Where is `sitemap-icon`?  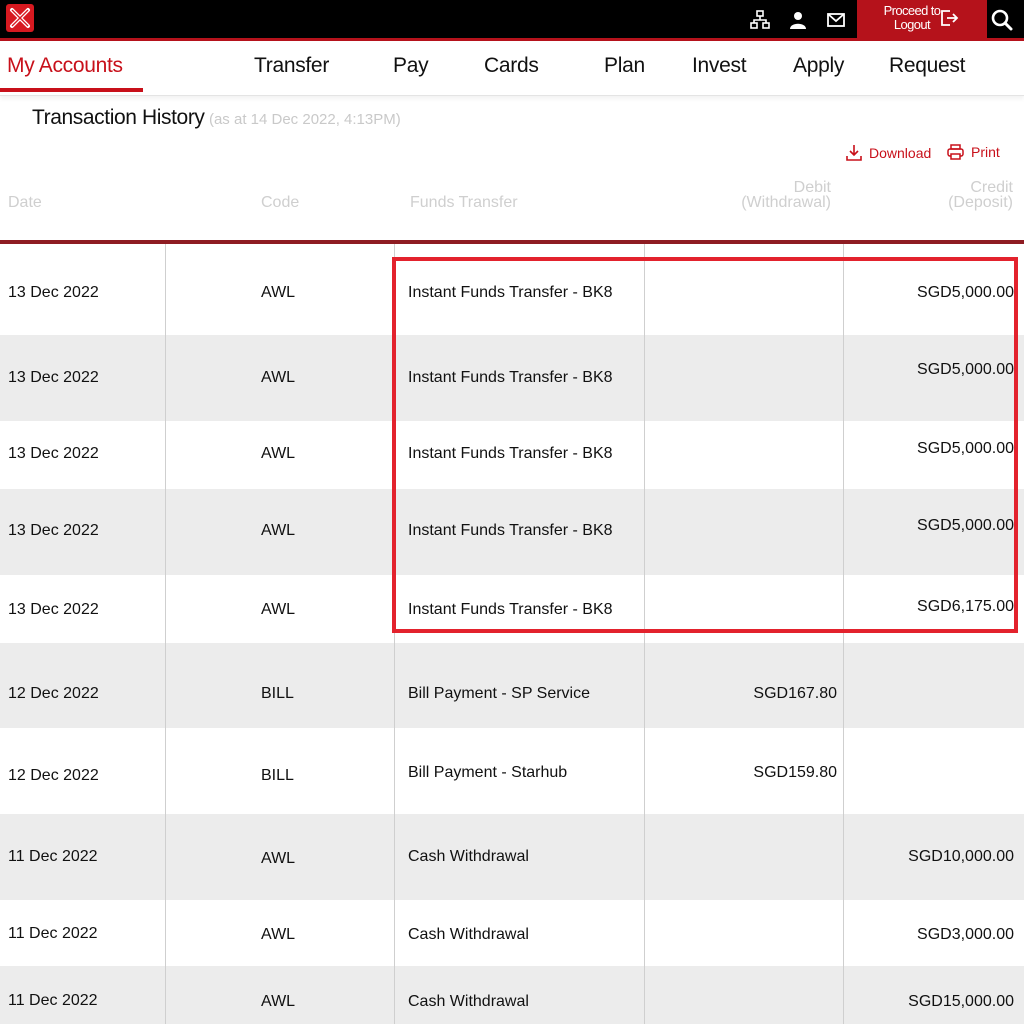
sitemap-icon is located at coordinates (760, 20).